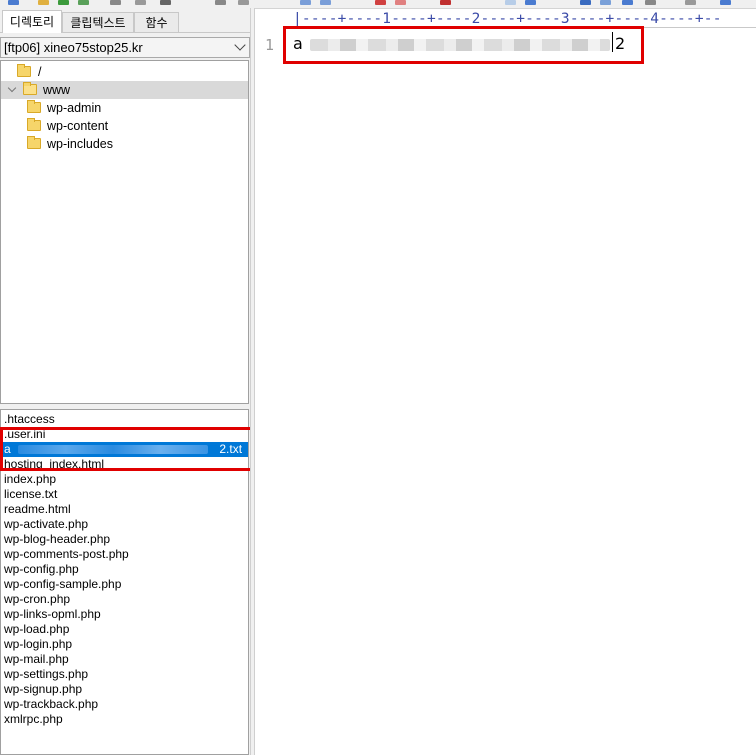  What do you see at coordinates (124, 108) in the screenshot?
I see `tree-item-wp-admin: wp-admin` at bounding box center [124, 108].